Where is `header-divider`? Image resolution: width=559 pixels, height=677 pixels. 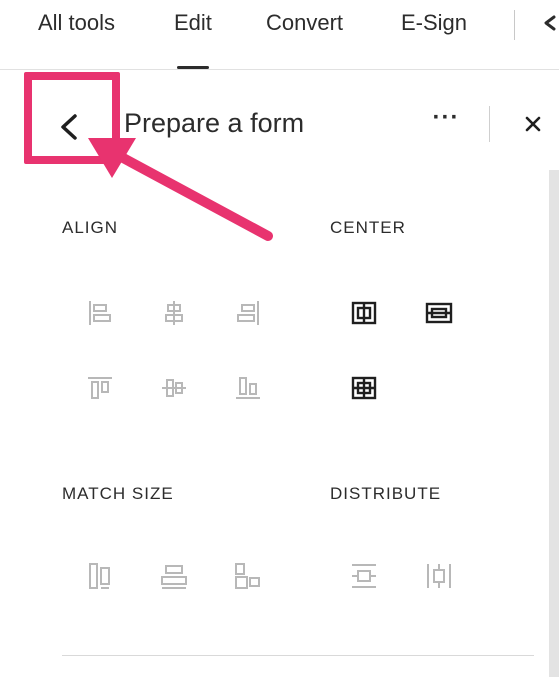
header-divider is located at coordinates (489, 124).